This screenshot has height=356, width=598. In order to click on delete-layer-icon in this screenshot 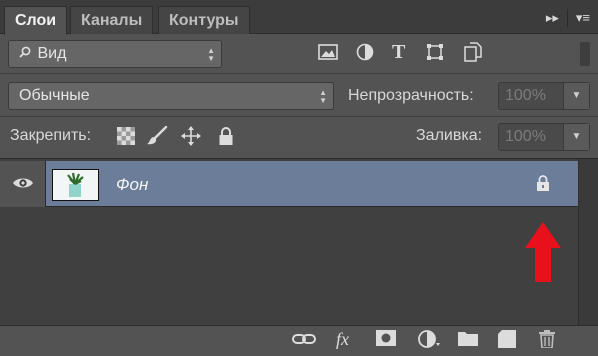, I will do `click(547, 342)`.